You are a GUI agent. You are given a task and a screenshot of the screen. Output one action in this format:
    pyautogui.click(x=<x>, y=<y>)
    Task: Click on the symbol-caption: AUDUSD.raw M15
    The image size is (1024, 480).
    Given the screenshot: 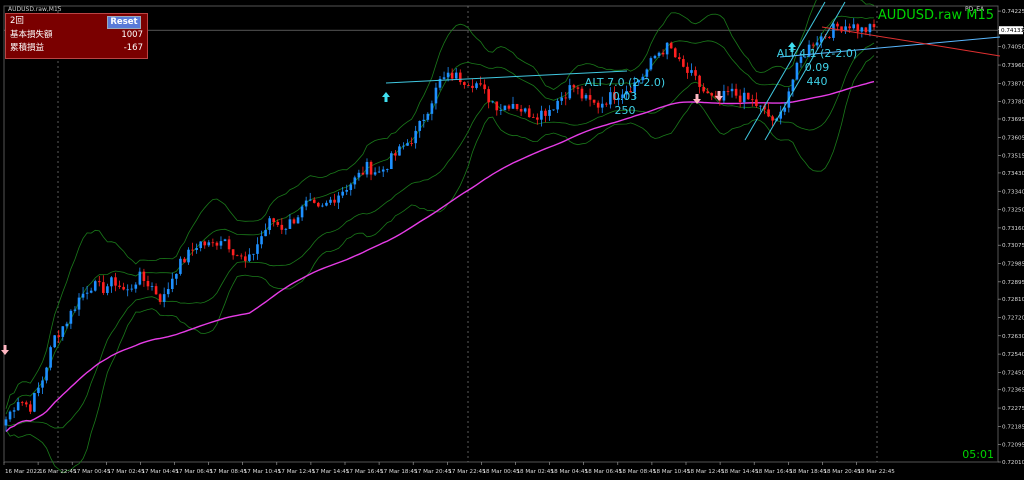 What is the action you would take?
    pyautogui.click(x=935, y=15)
    